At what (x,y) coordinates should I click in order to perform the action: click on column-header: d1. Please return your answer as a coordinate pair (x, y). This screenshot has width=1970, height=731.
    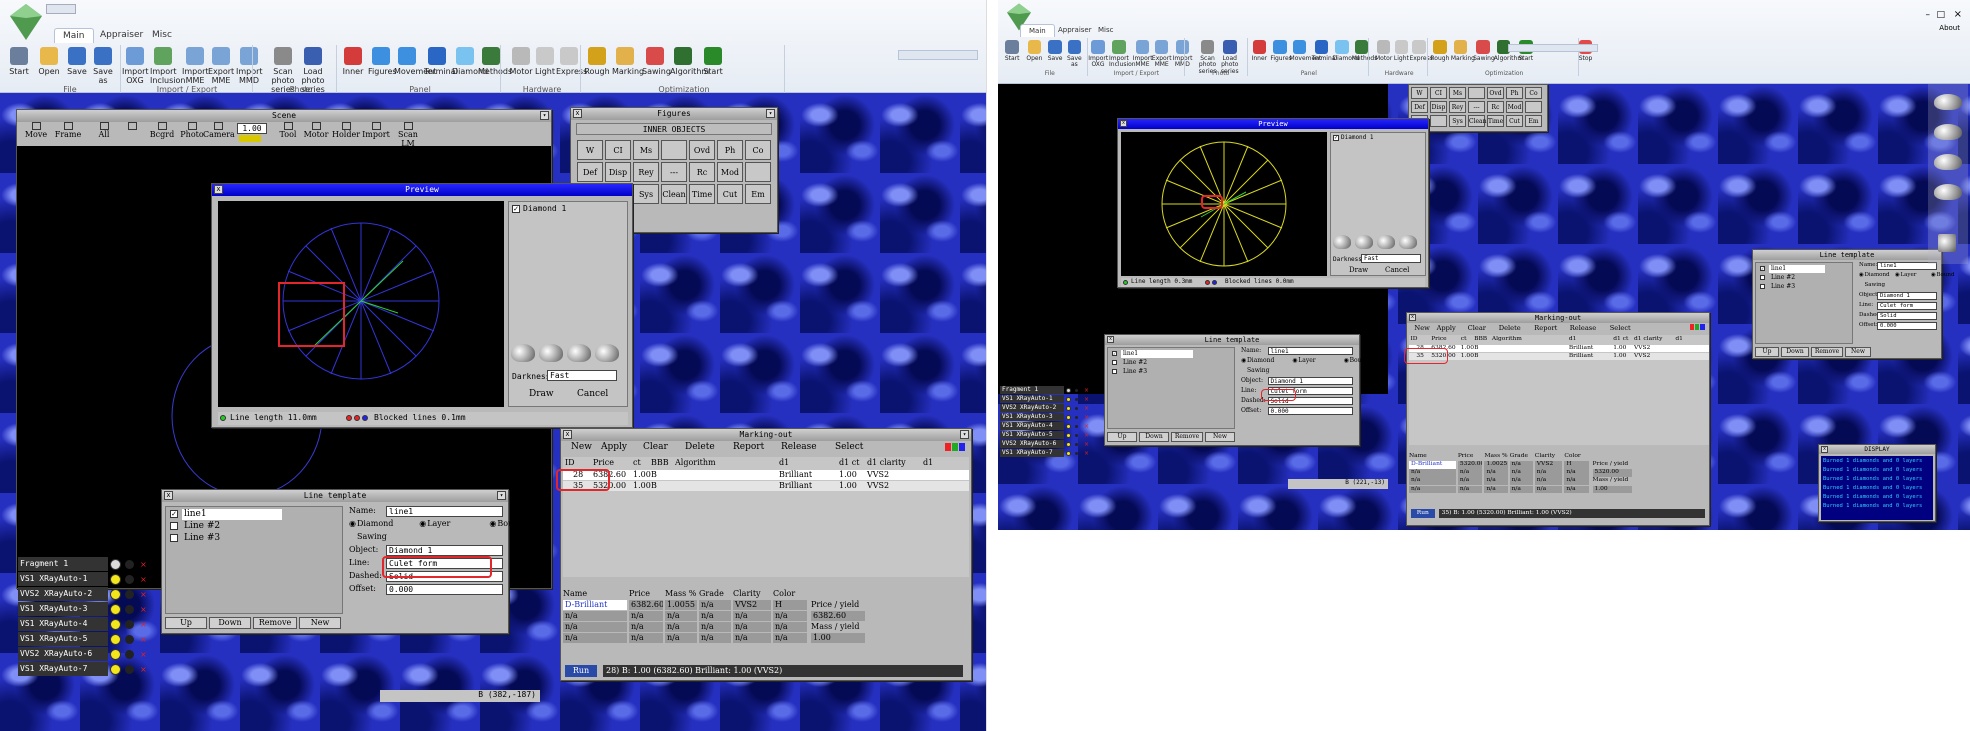
    Looking at the image, I should click on (1573, 339).